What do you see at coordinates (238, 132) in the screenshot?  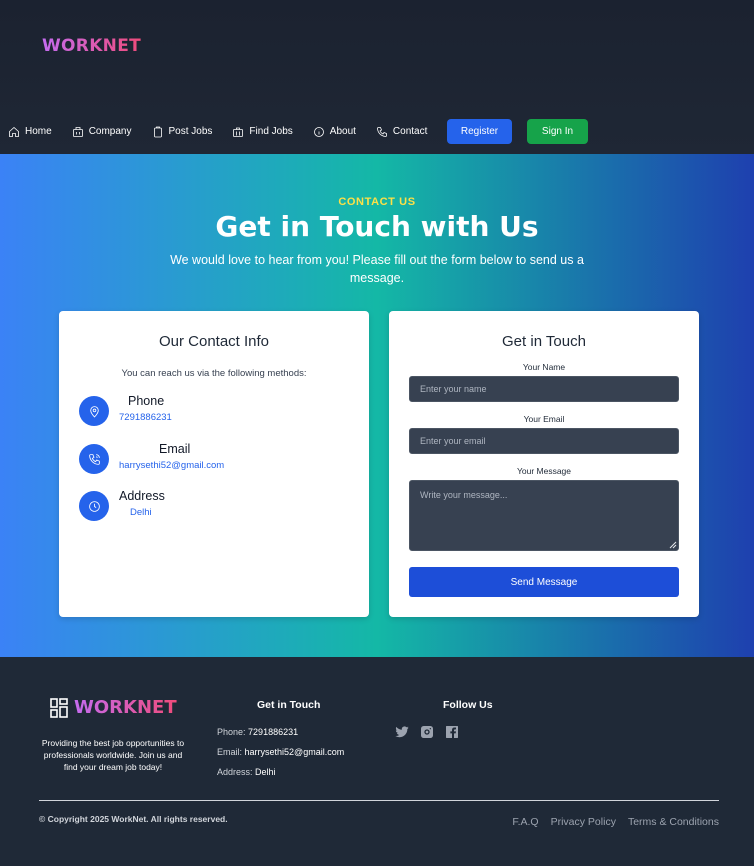 I see `briefcase-icon` at bounding box center [238, 132].